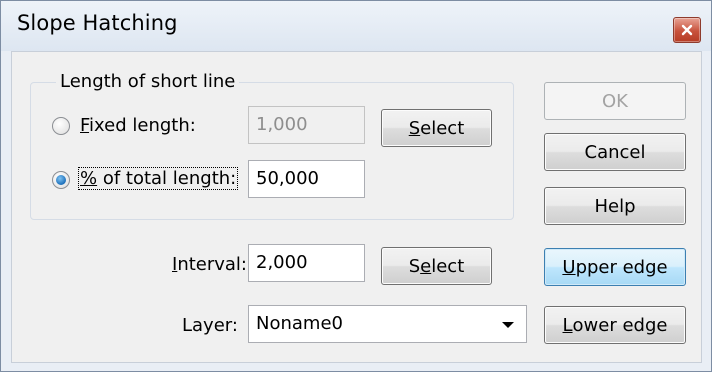 The height and width of the screenshot is (372, 712). What do you see at coordinates (387, 324) in the screenshot?
I see `layer-select: Noname0` at bounding box center [387, 324].